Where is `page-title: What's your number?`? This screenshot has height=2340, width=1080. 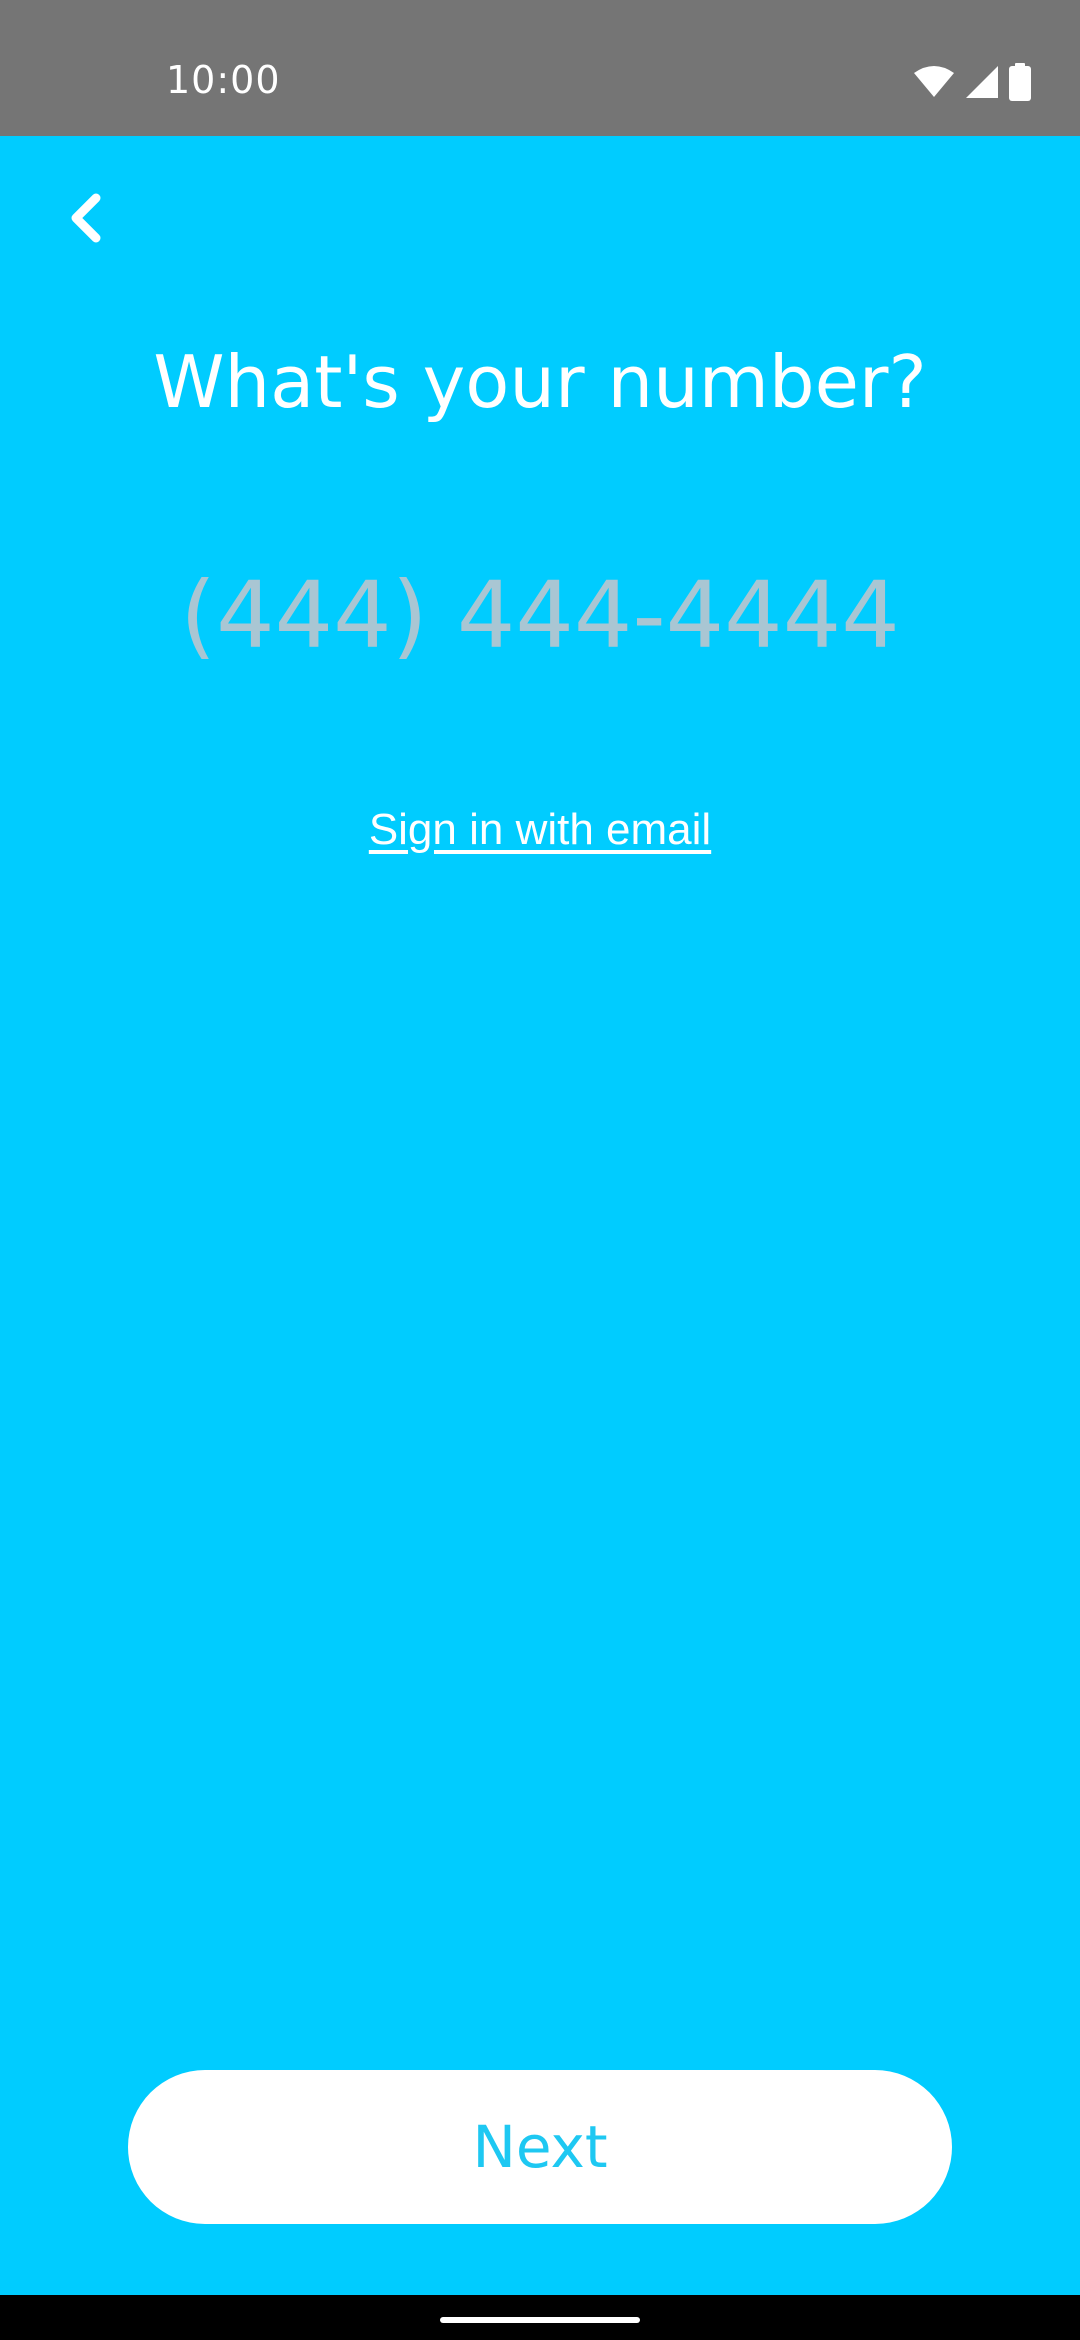
page-title: What's your number? is located at coordinates (540, 382).